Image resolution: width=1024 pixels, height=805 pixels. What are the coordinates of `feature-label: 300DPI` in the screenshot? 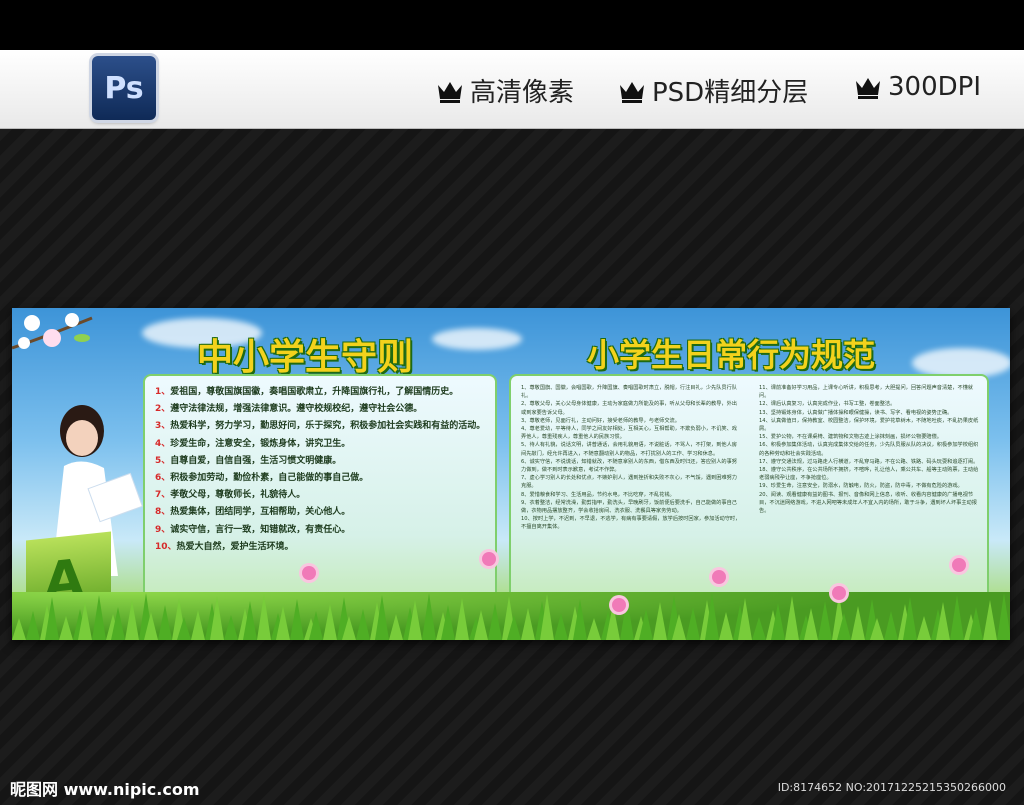 It's located at (934, 87).